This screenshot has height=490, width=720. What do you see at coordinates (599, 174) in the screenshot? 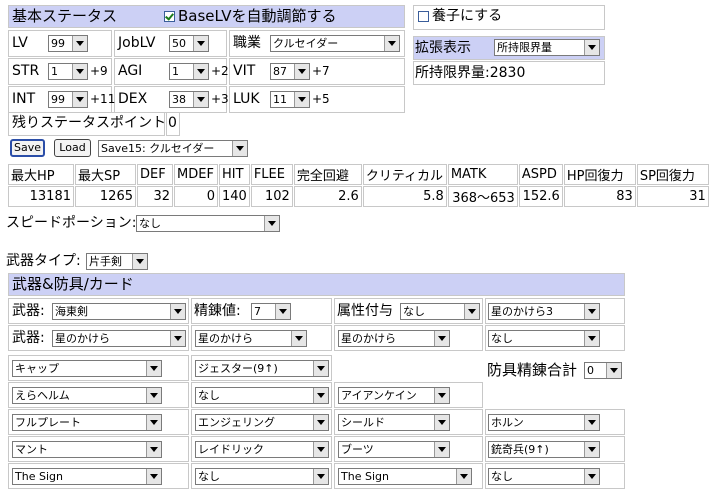
I see `derived-header: HP回復力` at bounding box center [599, 174].